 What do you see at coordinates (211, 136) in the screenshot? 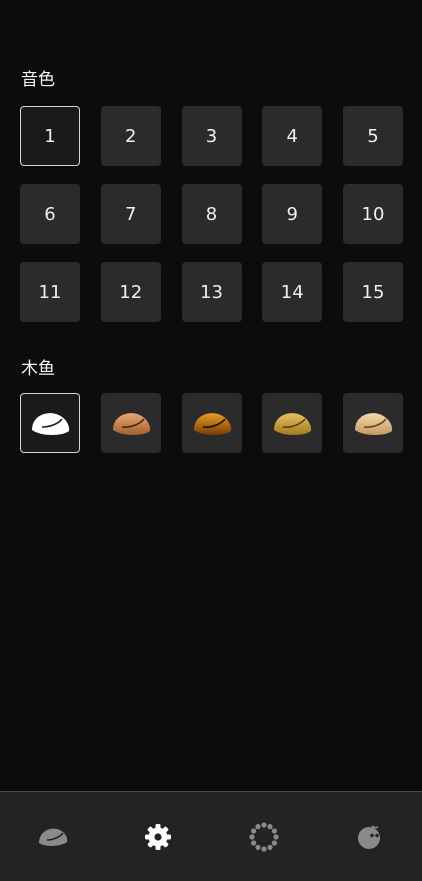
I see `timbre-option-3: 3` at bounding box center [211, 136].